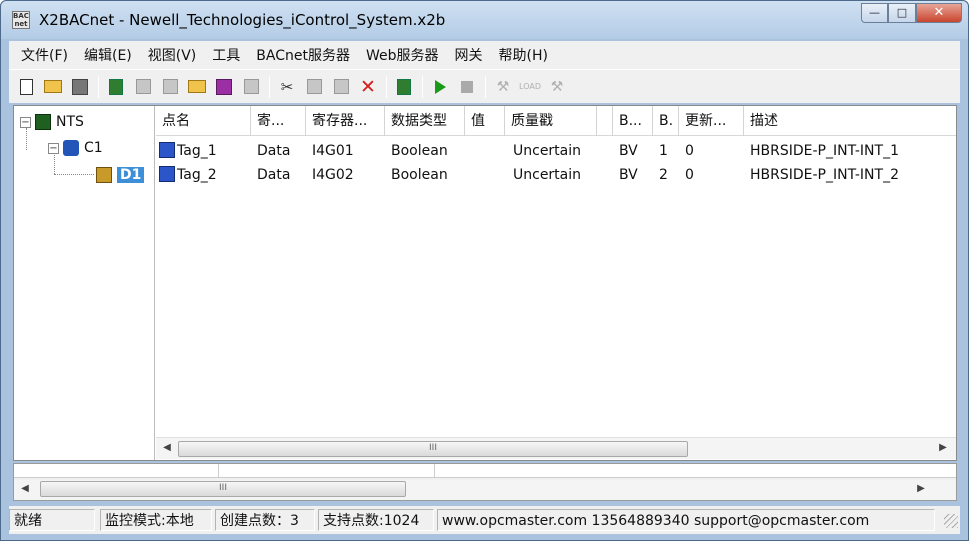 The height and width of the screenshot is (541, 969). What do you see at coordinates (376, 520) in the screenshot?
I see `status-supported-count: 支持点数:1024` at bounding box center [376, 520].